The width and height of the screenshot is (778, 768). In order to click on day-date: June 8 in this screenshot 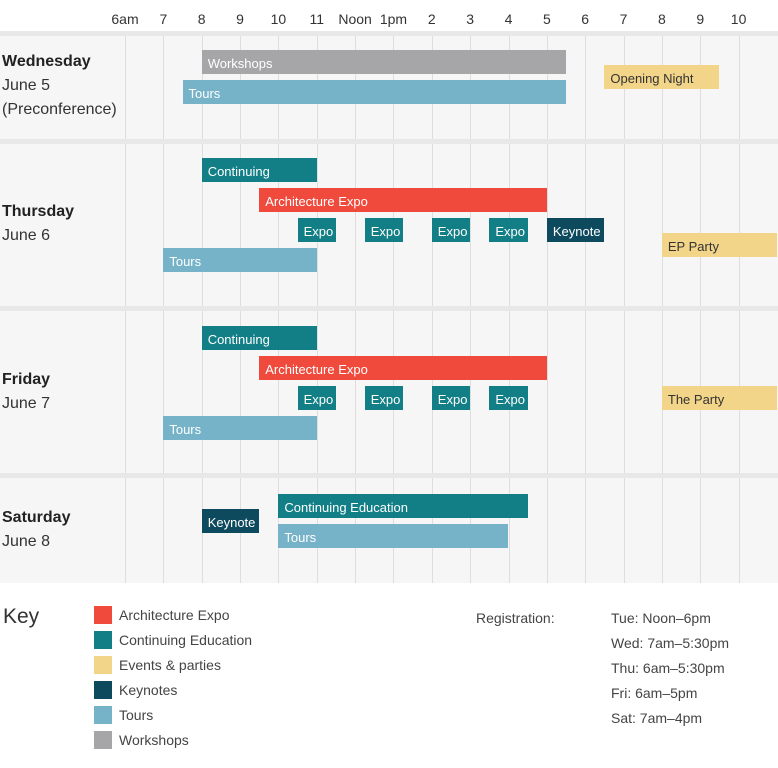, I will do `click(26, 541)`.